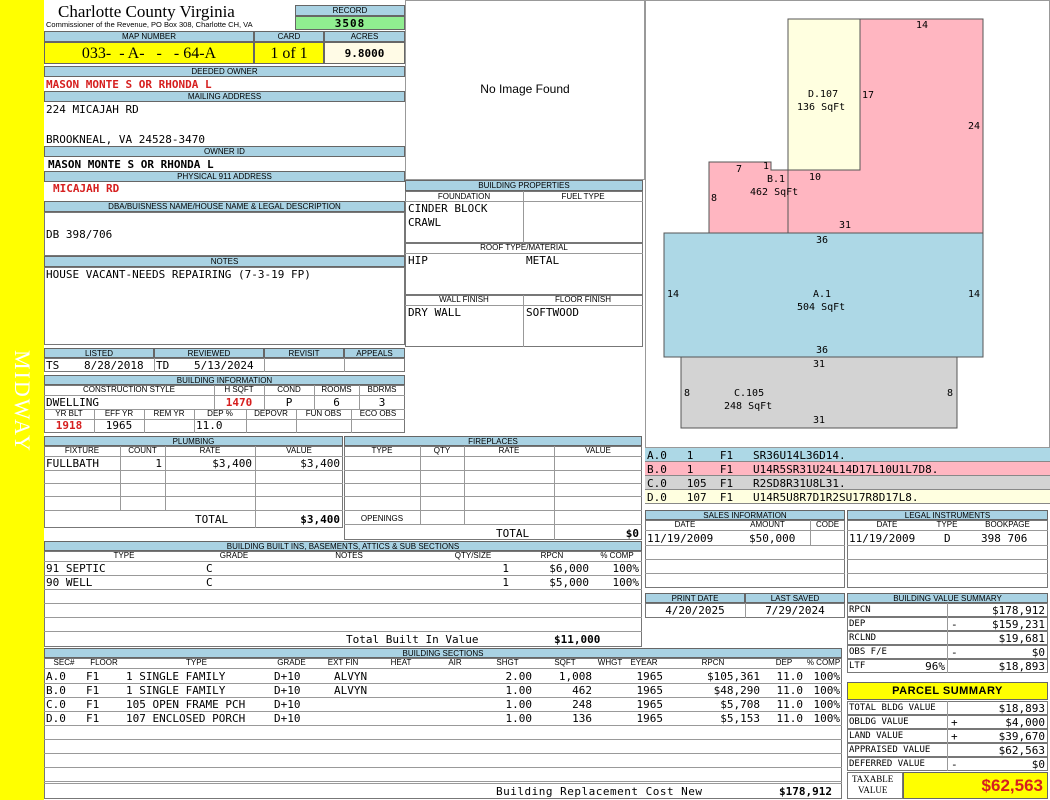  Describe the element at coordinates (239, 402) in the screenshot. I see `hsqft-value: 1470` at that location.